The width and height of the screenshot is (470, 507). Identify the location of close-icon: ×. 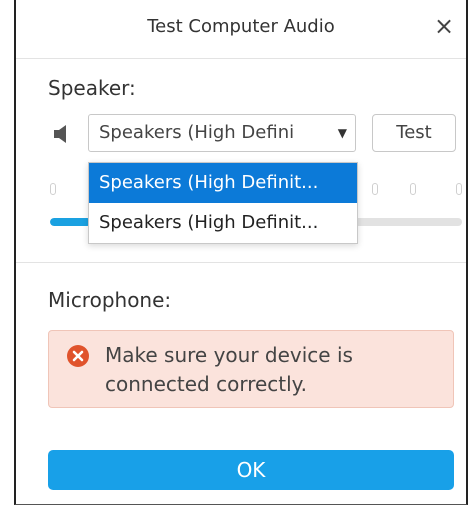
(444, 26).